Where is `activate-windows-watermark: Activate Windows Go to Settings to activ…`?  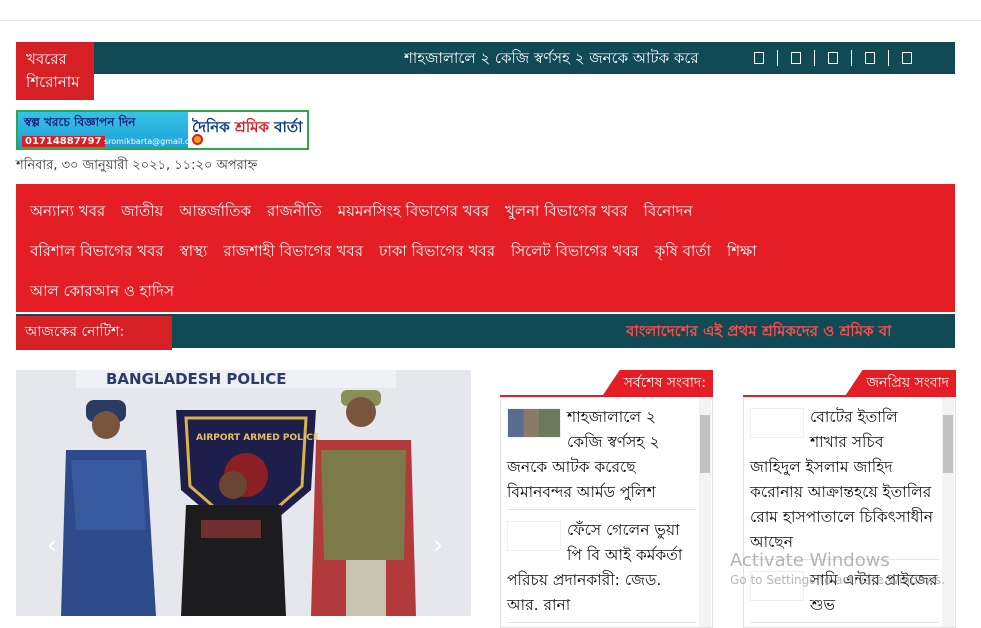 activate-windows-watermark: Activate Windows Go to Settings to activ… is located at coordinates (837, 568).